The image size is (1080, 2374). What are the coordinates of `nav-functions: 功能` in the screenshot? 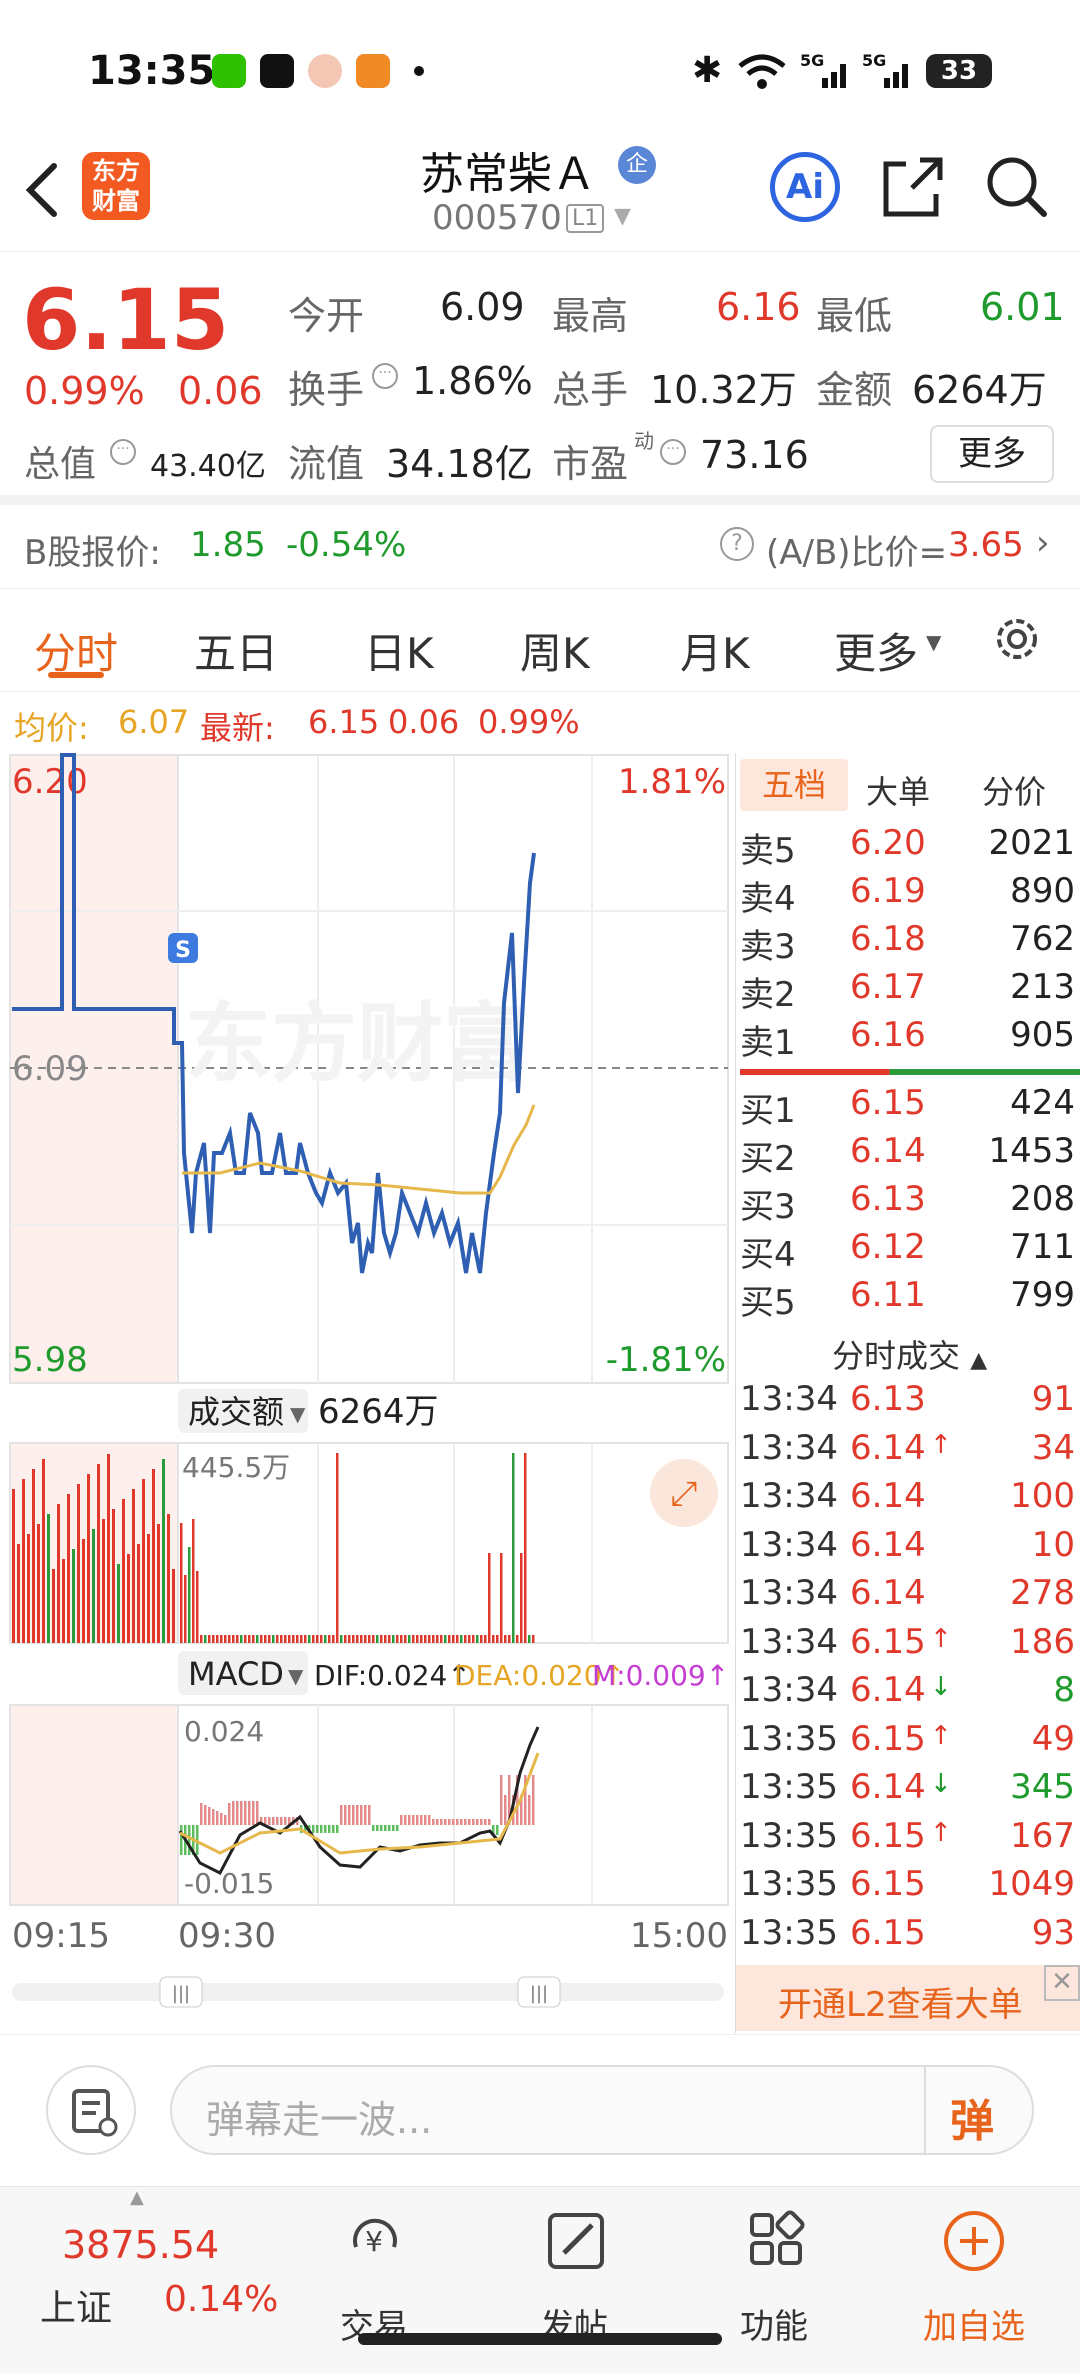 It's located at (774, 2277).